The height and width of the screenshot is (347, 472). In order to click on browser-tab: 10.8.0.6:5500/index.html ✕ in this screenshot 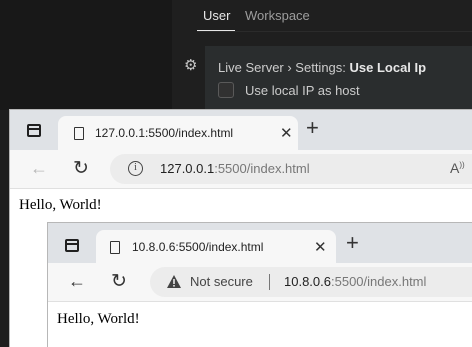, I will do `click(216, 246)`.